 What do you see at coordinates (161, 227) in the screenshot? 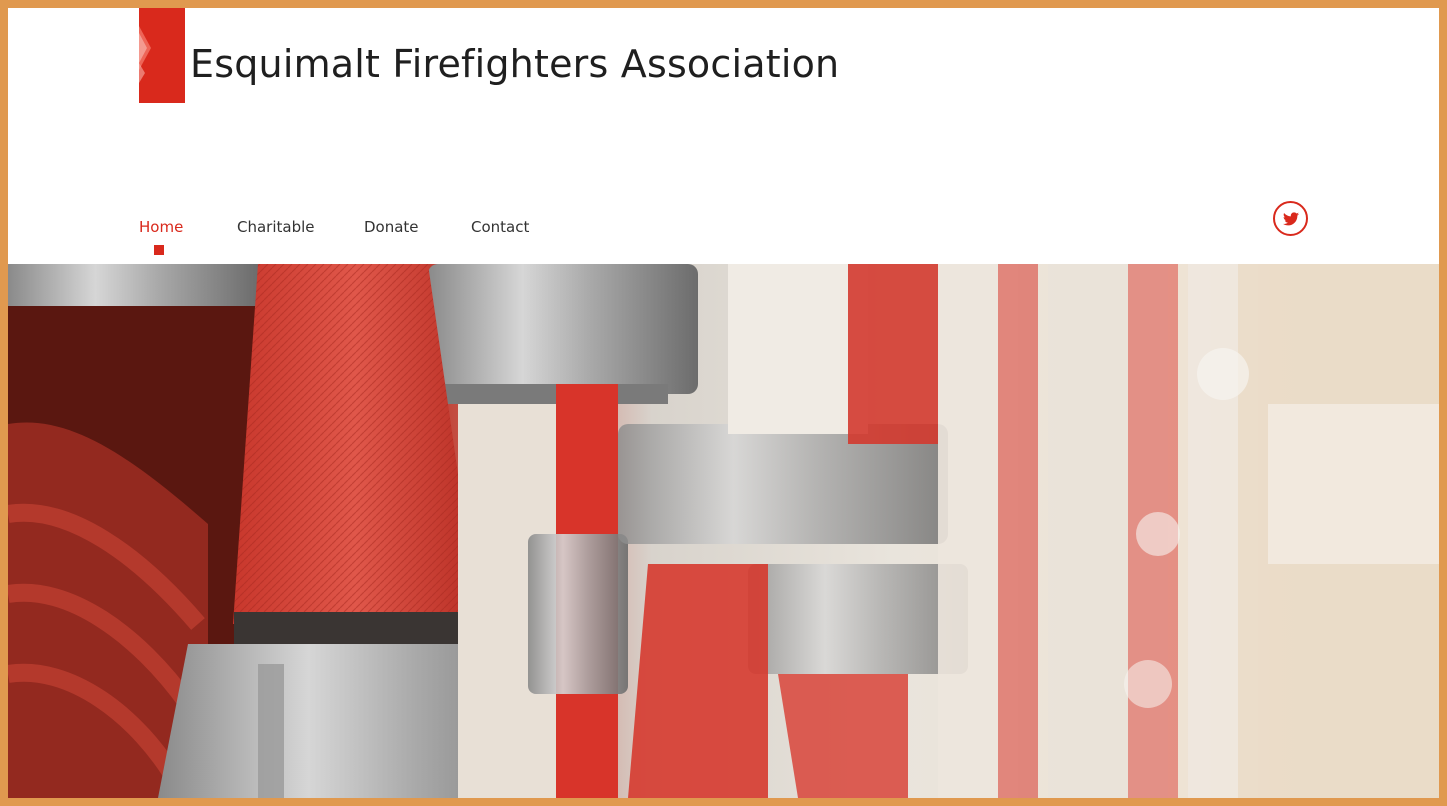
I see `nav-item-label: Home` at bounding box center [161, 227].